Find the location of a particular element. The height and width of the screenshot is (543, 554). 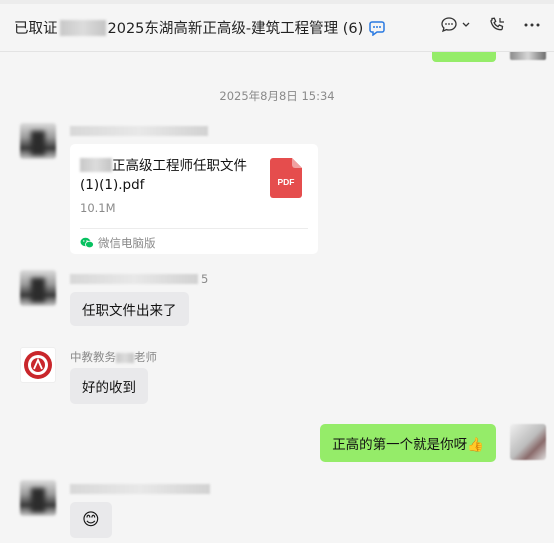

sender-name-prefix: 中教教务 is located at coordinates (93, 357).